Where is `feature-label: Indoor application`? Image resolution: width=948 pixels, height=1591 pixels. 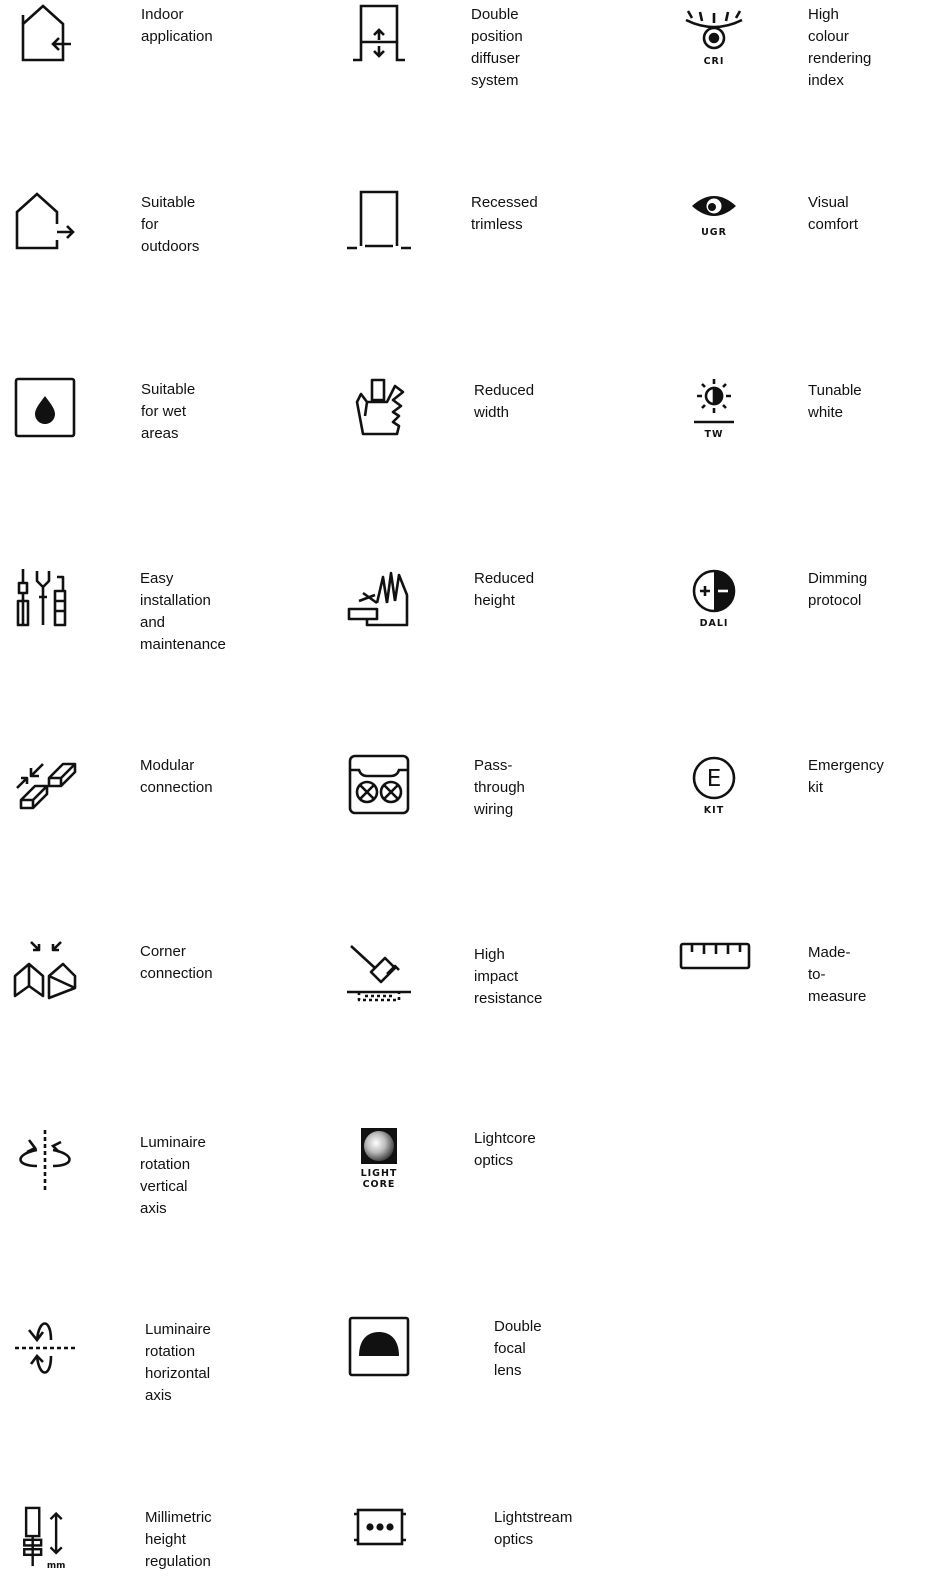 feature-label: Indoor application is located at coordinates (177, 25).